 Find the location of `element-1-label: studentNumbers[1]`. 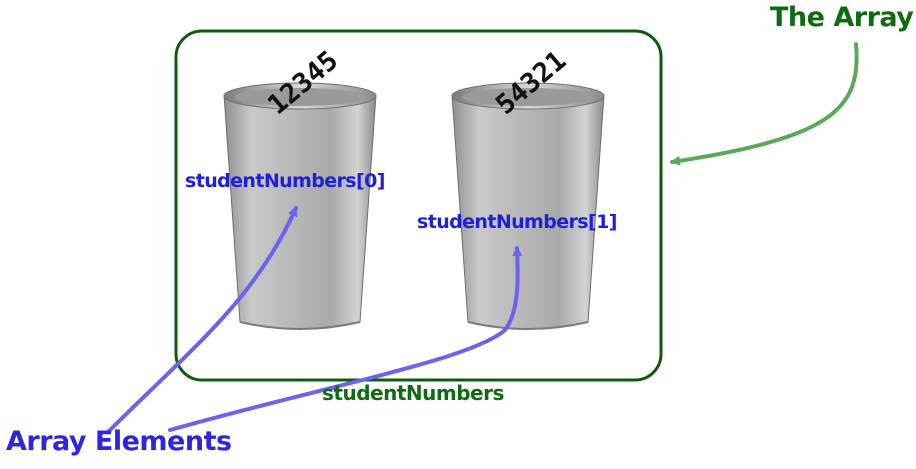

element-1-label: studentNumbers[1] is located at coordinates (517, 222).